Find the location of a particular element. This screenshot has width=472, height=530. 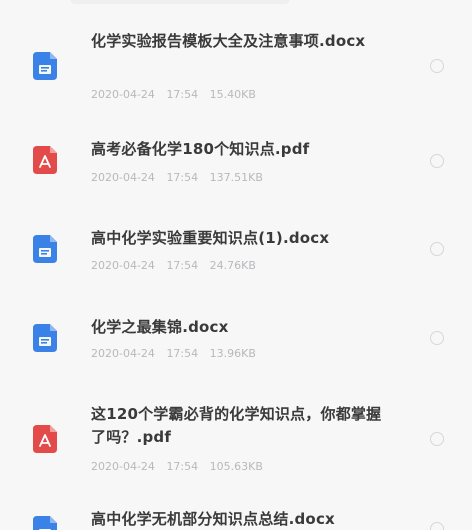

file-meta: 2020-04-24 17:54 105.63KB is located at coordinates (177, 467).